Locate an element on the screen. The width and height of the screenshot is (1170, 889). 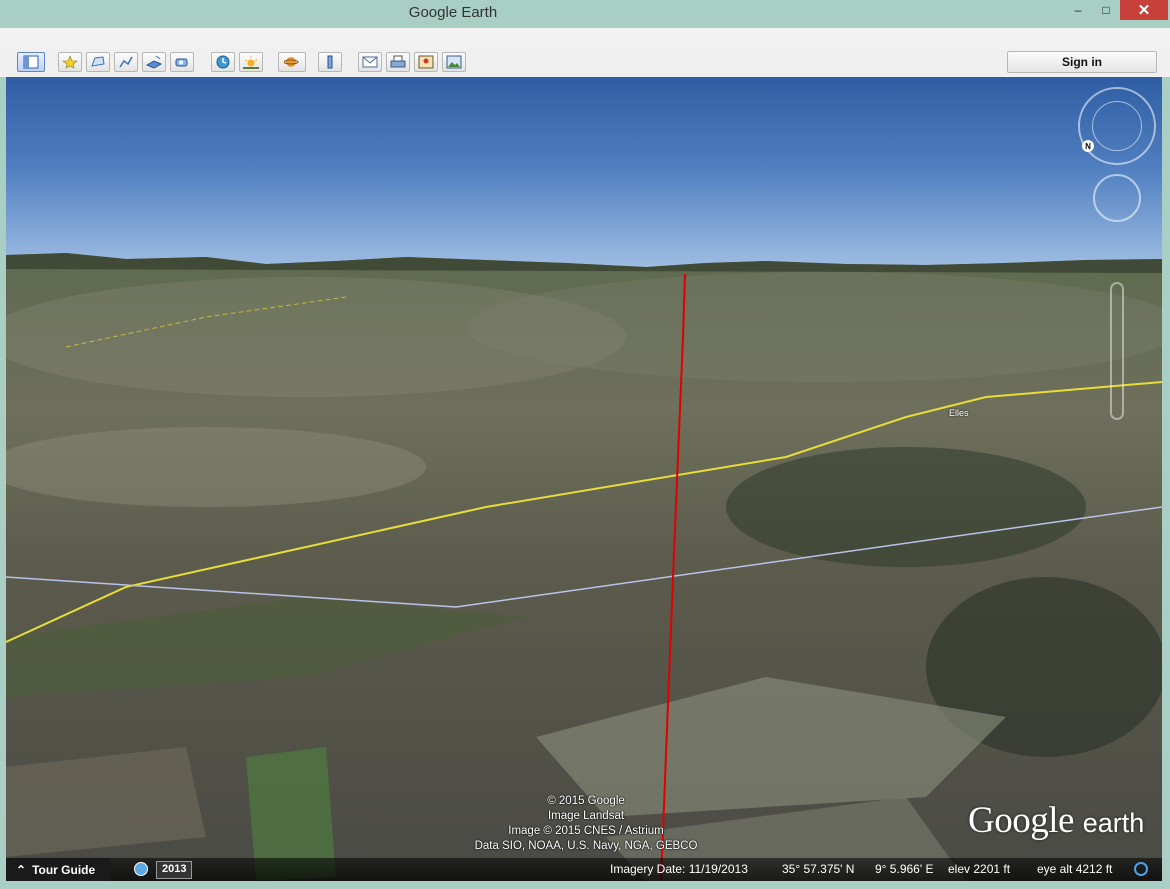
save-image-button is located at coordinates (454, 62).